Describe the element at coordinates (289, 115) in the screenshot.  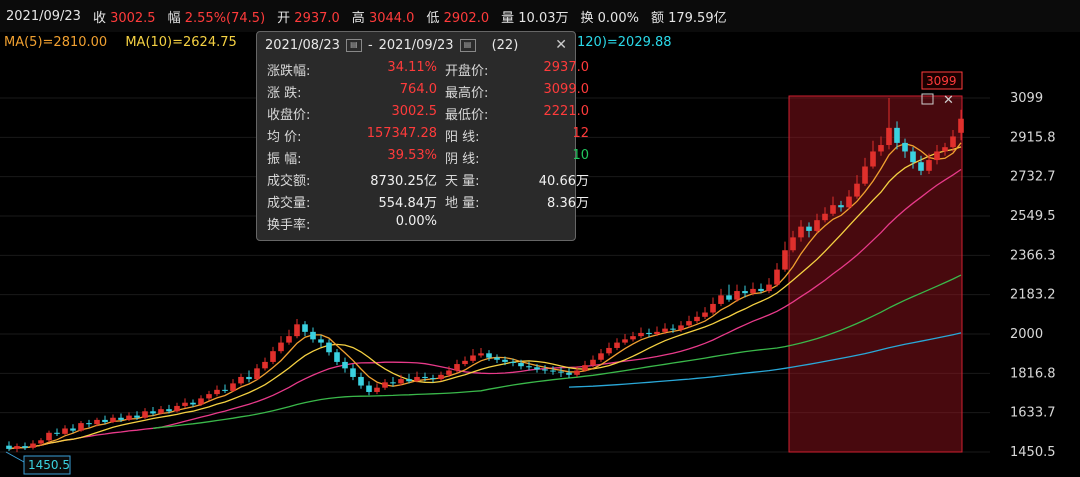
I see `popup-stat-k1: 收盘价:` at that location.